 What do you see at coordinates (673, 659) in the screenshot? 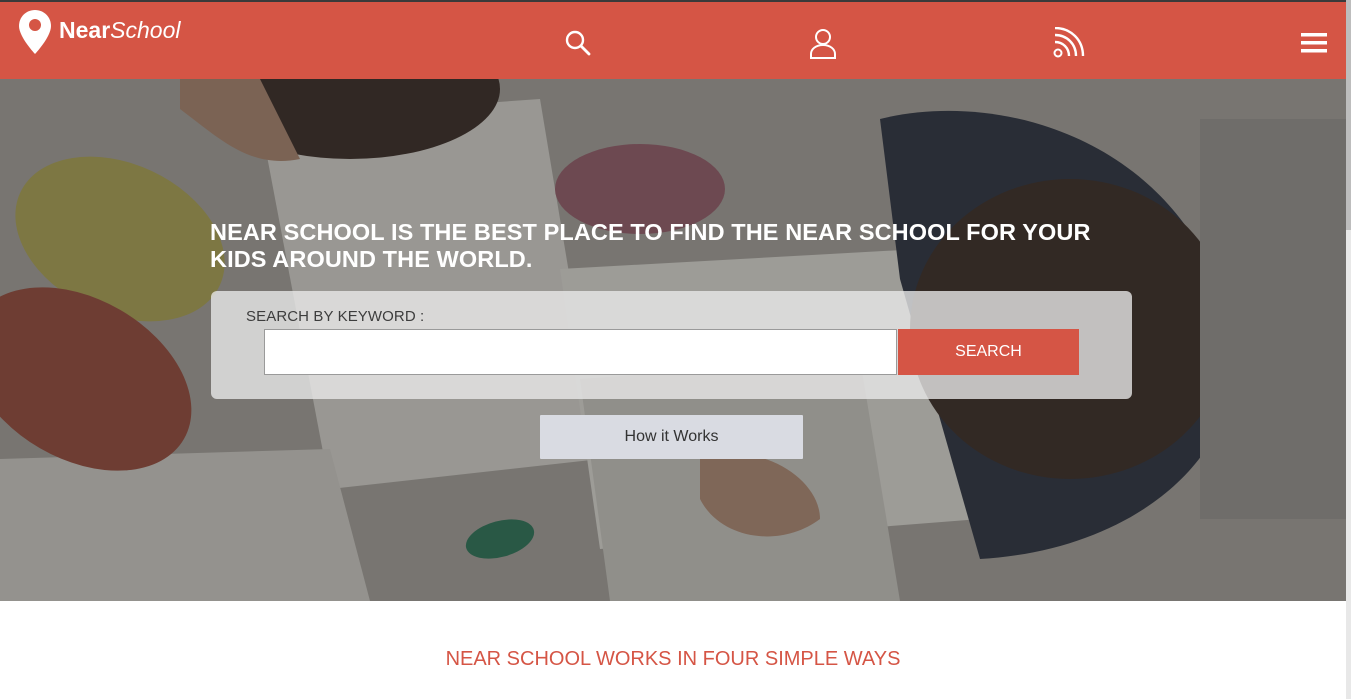
I see `section-title: NEAR SCHOOL WORKS IN FOUR SIMPLE WAYS` at bounding box center [673, 659].